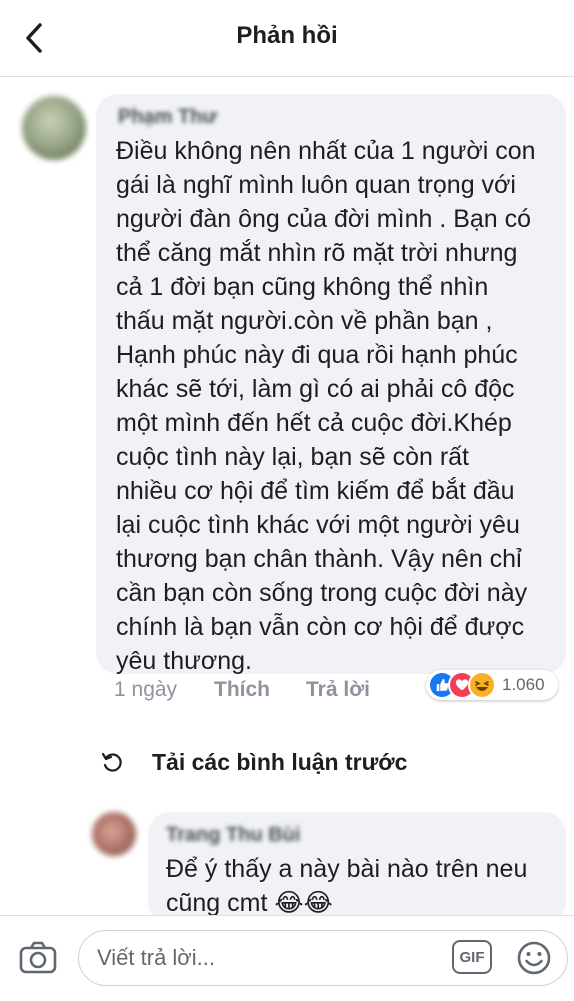 This screenshot has height=1001, width=574. What do you see at coordinates (146, 689) in the screenshot?
I see `comment-timestamp: 1 ngày` at bounding box center [146, 689].